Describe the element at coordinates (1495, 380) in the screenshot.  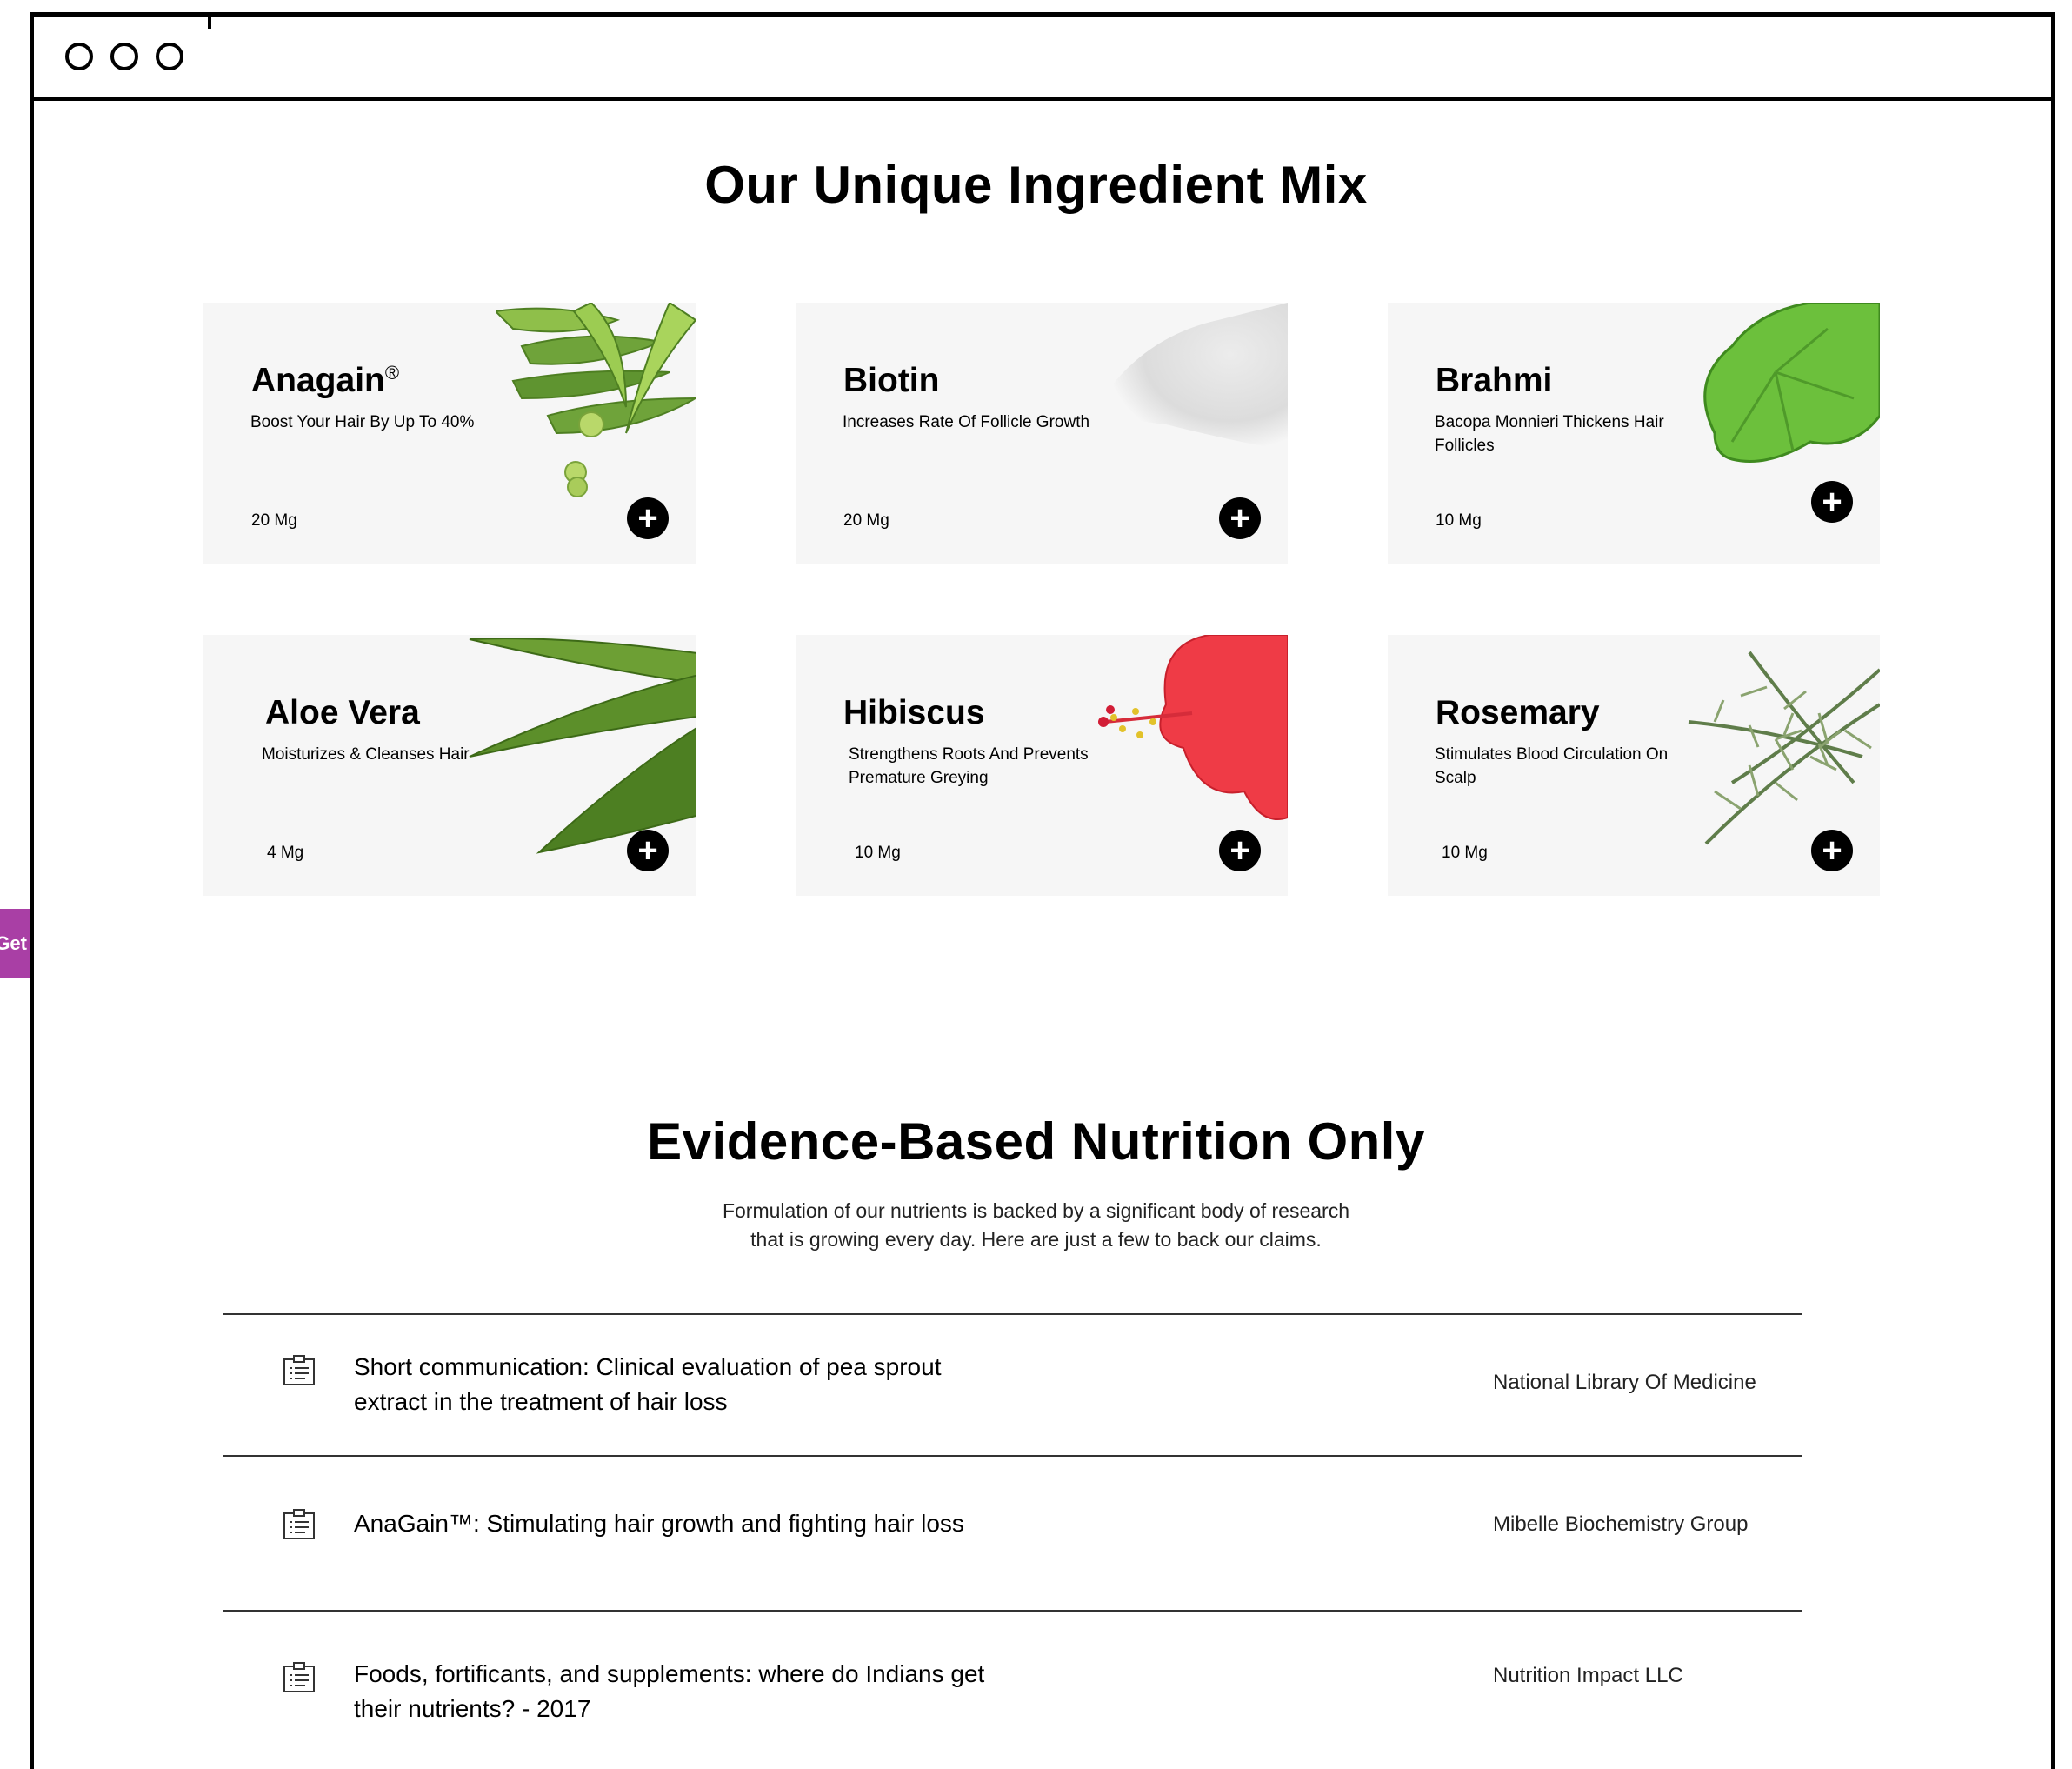
I see `ingredient-name: Brahmi` at that location.